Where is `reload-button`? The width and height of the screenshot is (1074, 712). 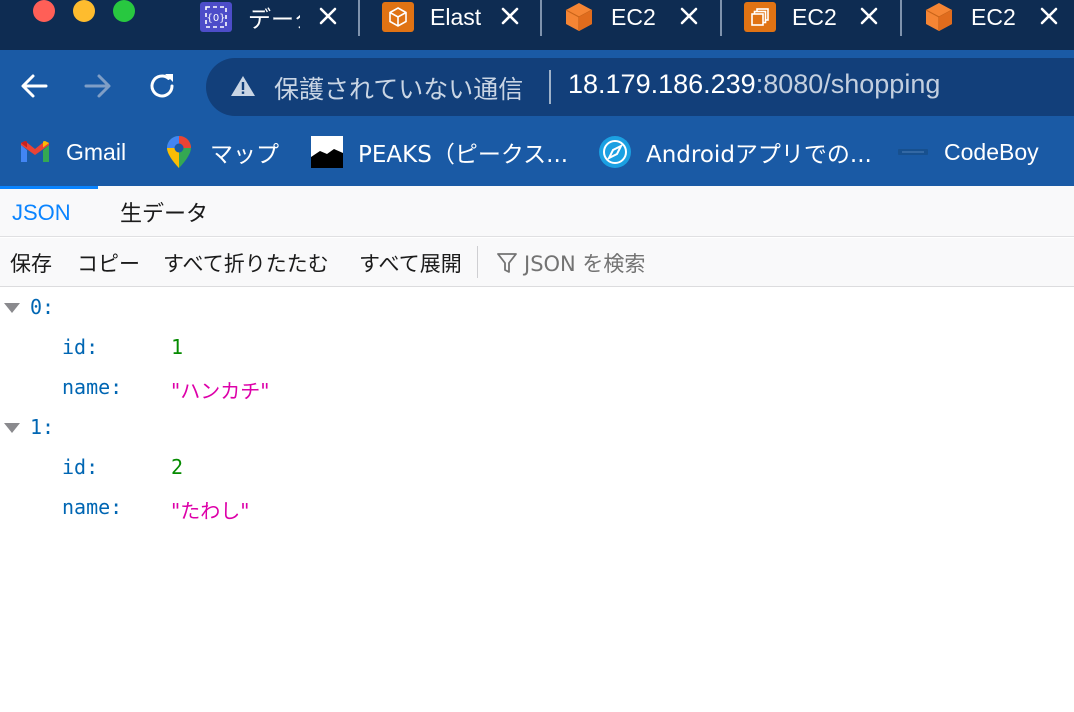
reload-button is located at coordinates (162, 86).